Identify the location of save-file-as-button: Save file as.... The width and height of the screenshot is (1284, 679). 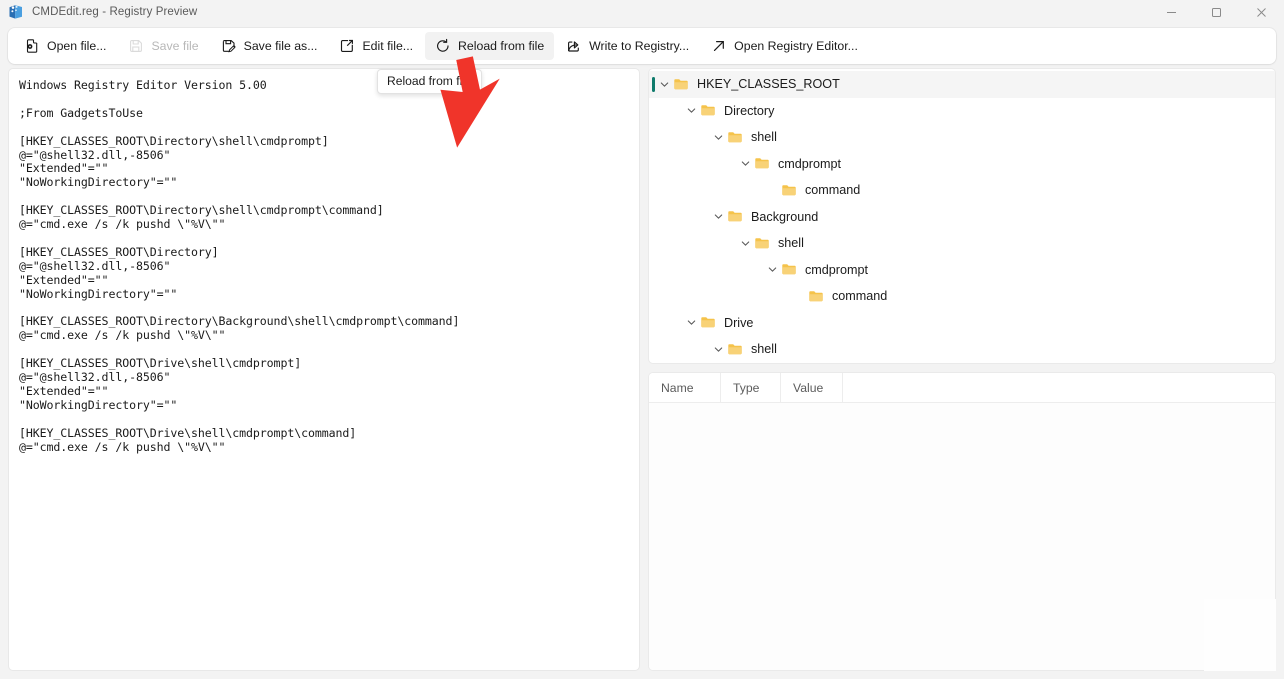
(269, 46).